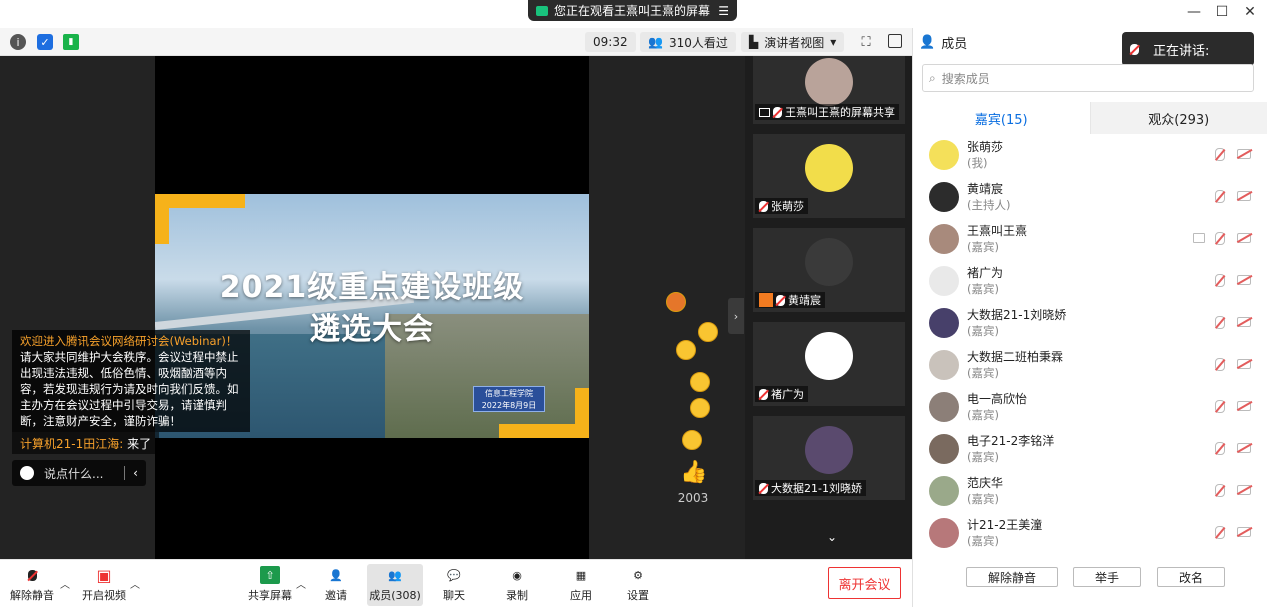 The width and height of the screenshot is (1267, 607). What do you see at coordinates (72, 443) in the screenshot?
I see `chat-sender: 计算机21-1田江海:` at bounding box center [72, 443].